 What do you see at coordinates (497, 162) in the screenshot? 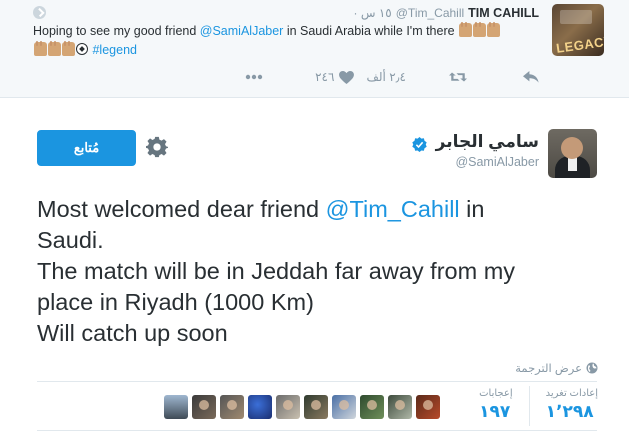
I see `main-author-handle: @SamiAlJaber` at bounding box center [497, 162].